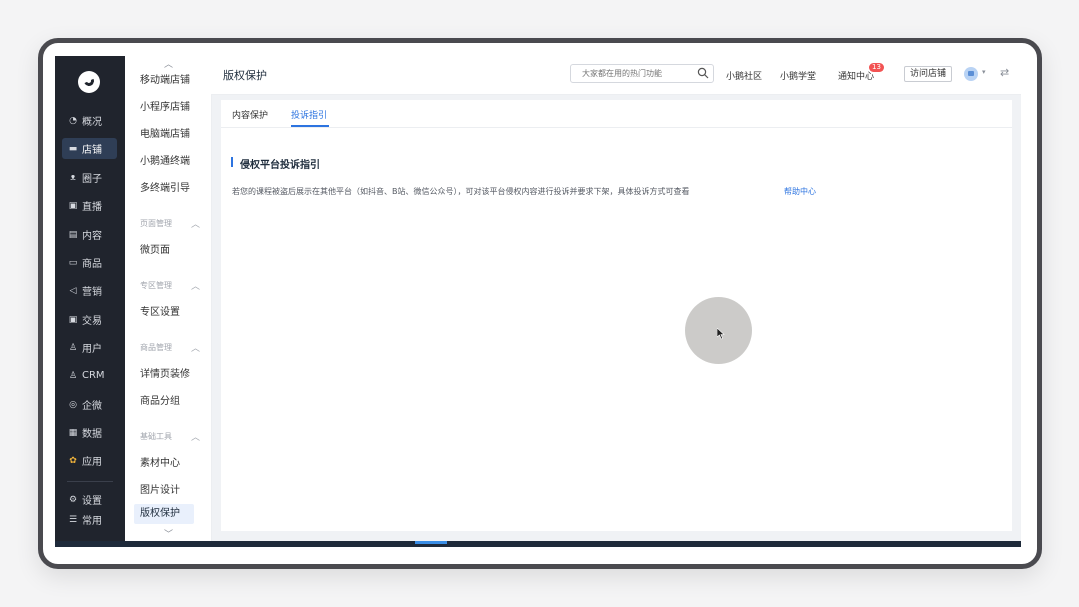 This screenshot has height=607, width=1079. I want to click on chart-icon: ◔, so click(73, 120).